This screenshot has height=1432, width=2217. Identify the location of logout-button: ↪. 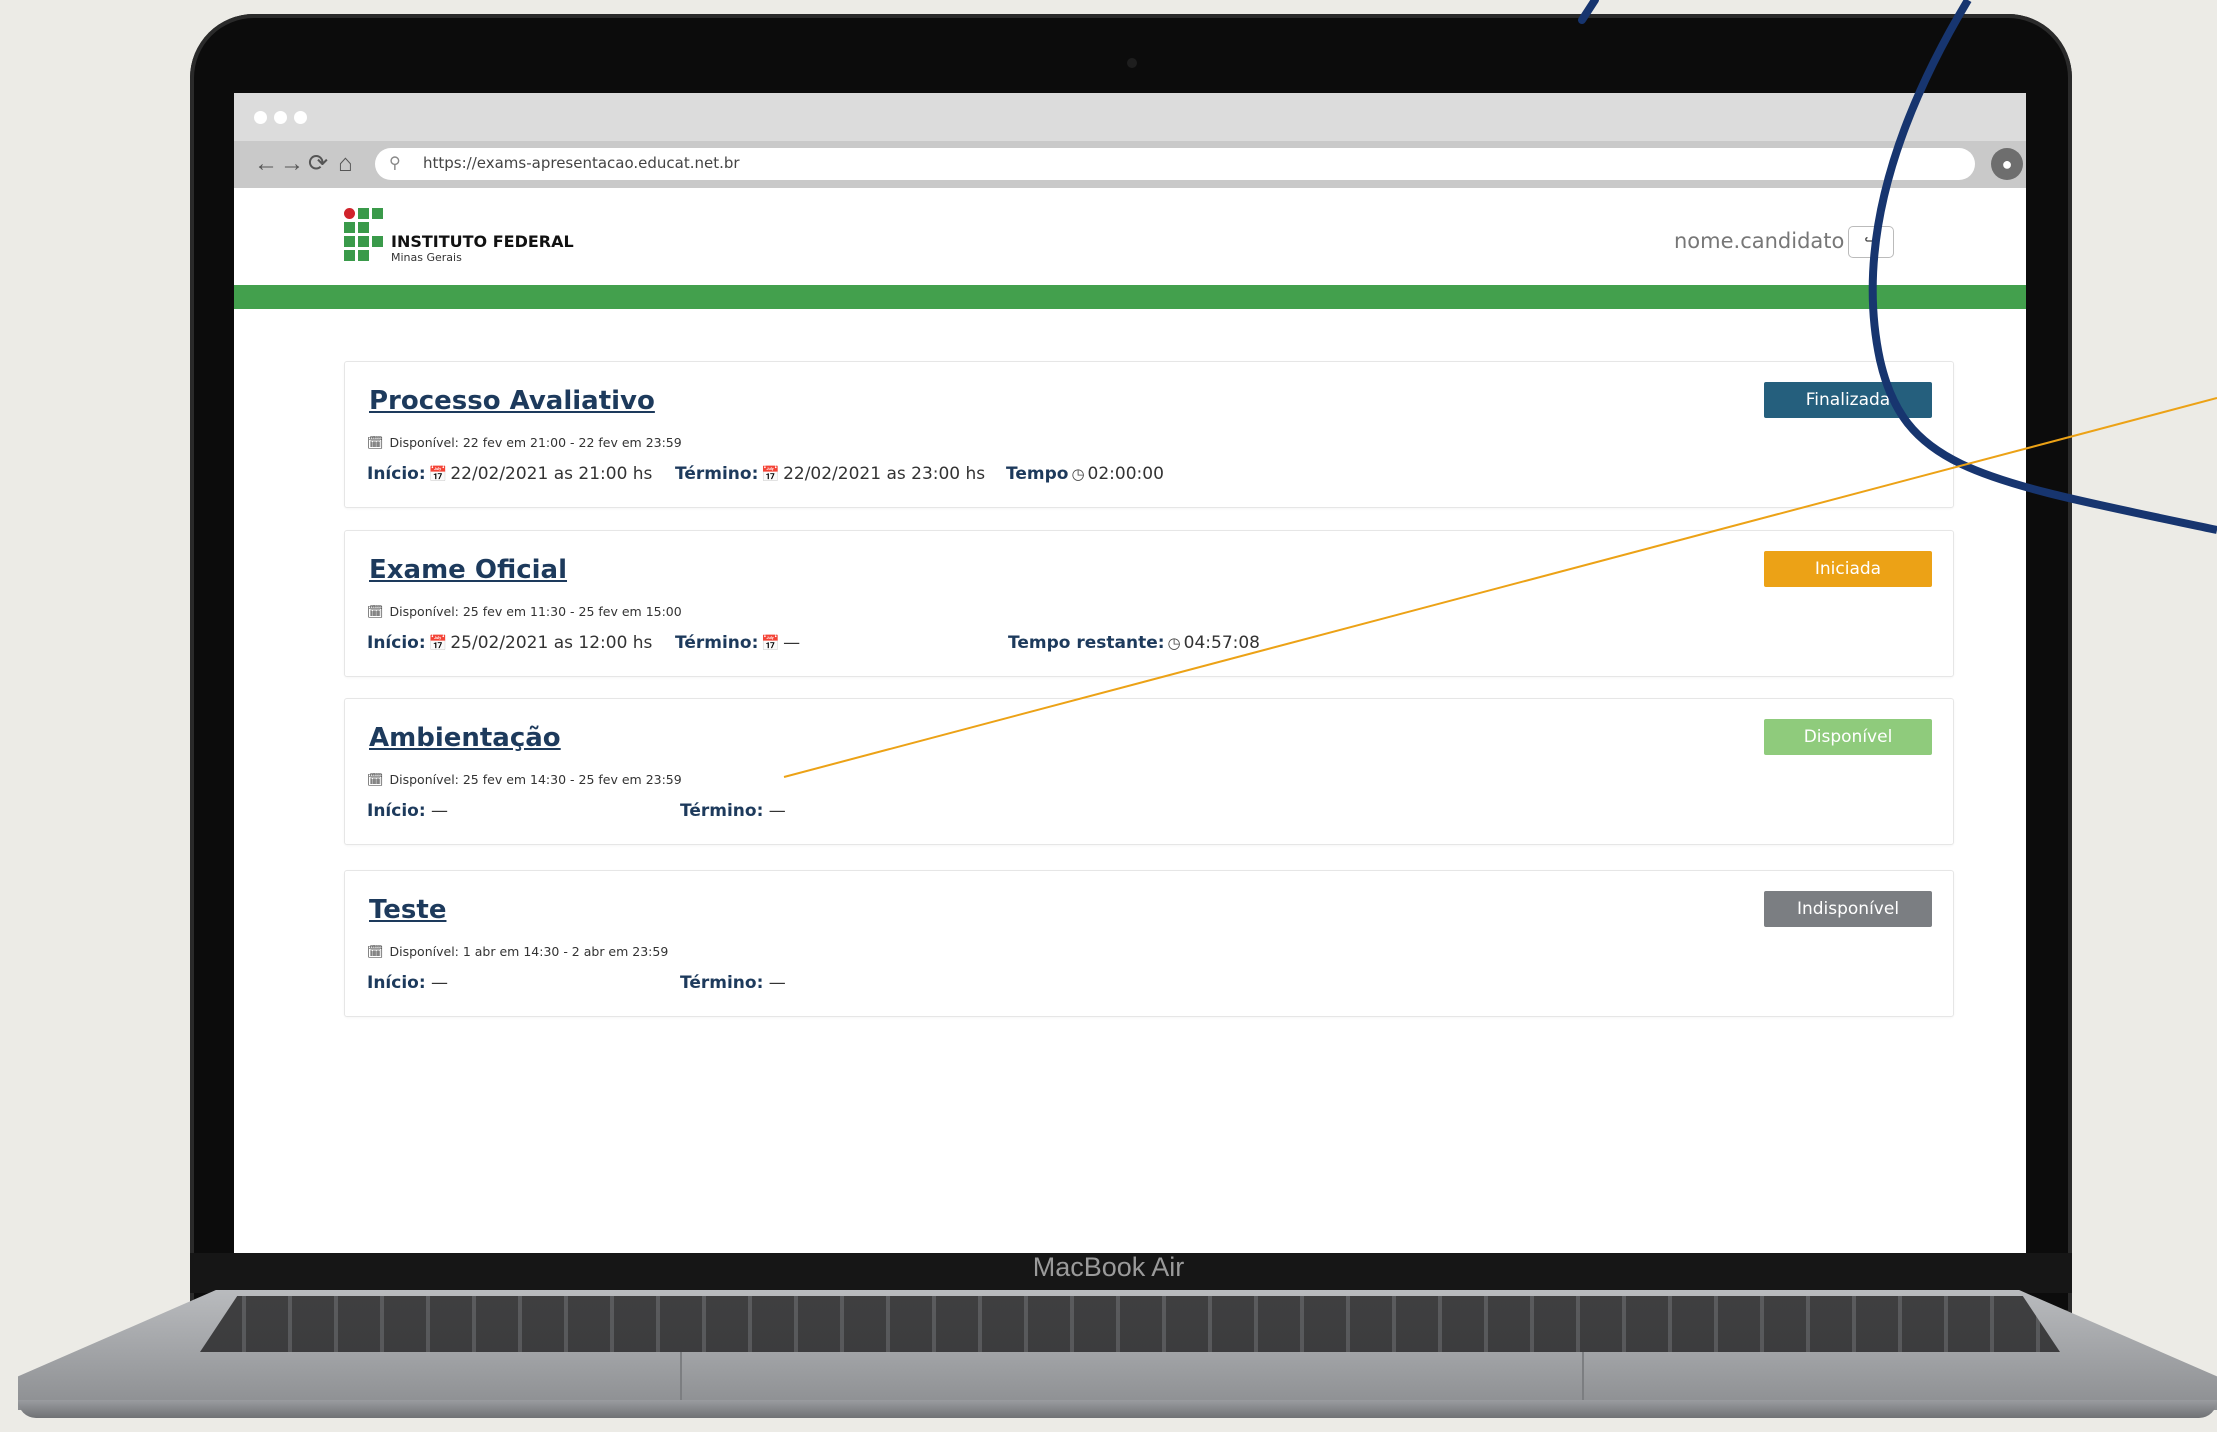
(1871, 242).